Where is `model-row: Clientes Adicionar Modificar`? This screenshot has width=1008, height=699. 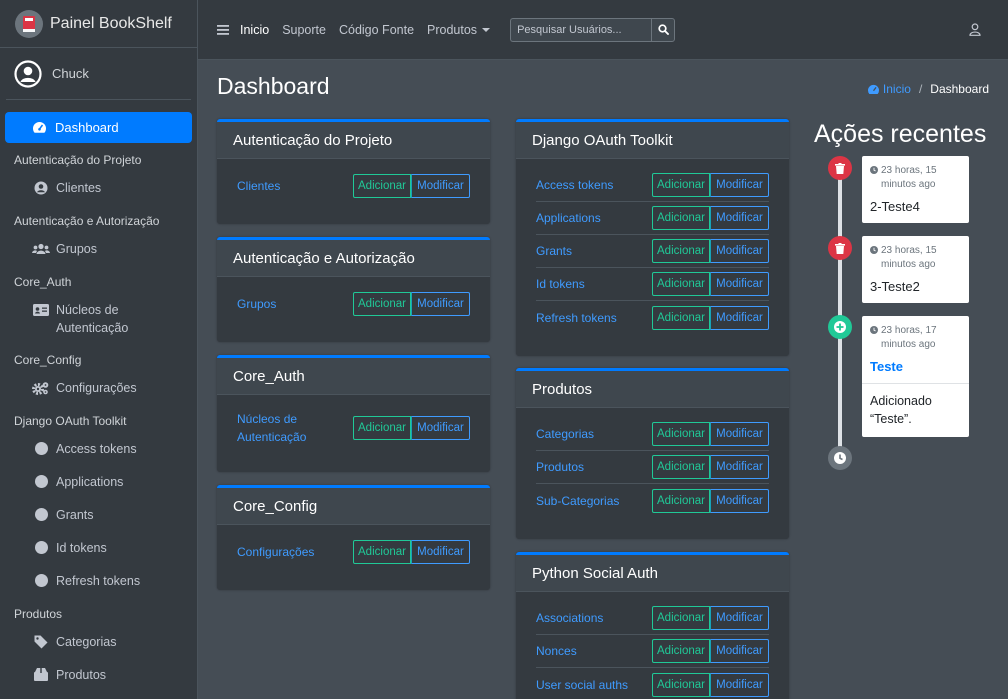 model-row: Clientes Adicionar Modificar is located at coordinates (353, 185).